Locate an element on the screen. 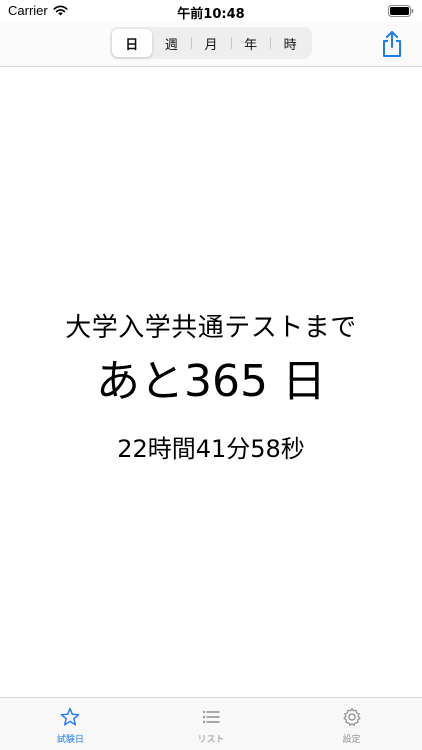 The width and height of the screenshot is (422, 750). status-time: 午前10:48 is located at coordinates (211, 14).